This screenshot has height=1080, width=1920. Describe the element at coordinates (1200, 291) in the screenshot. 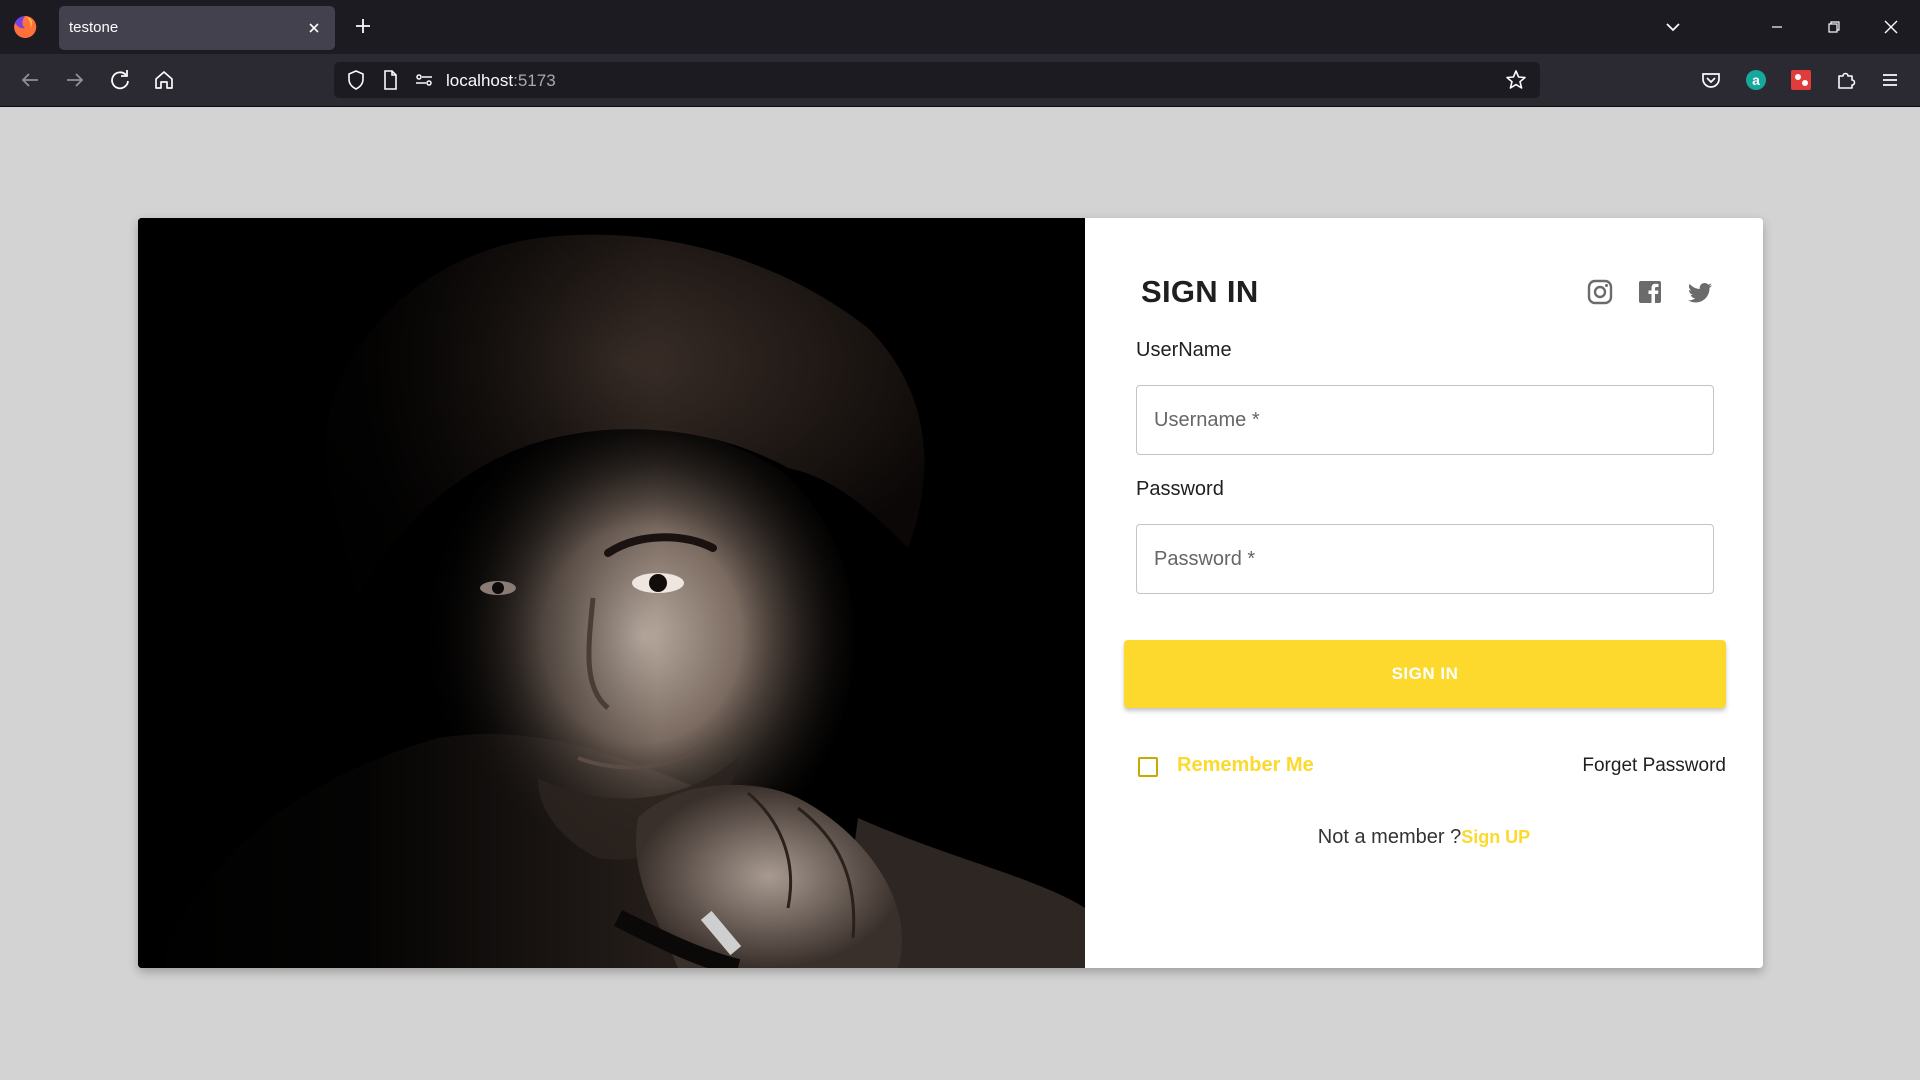

I see `signin-title: SIGN IN` at that location.